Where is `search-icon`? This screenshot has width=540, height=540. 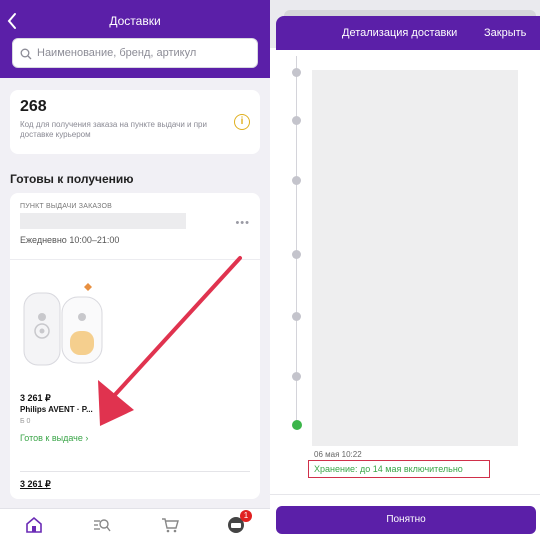
search-icon is located at coordinates (26, 53).